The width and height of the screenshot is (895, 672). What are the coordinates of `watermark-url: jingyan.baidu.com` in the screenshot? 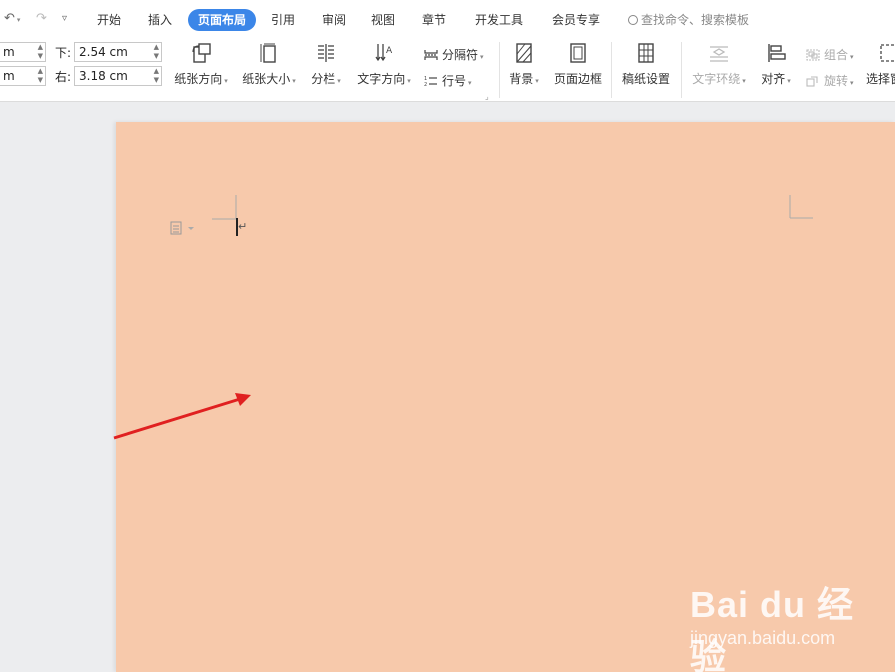 It's located at (763, 638).